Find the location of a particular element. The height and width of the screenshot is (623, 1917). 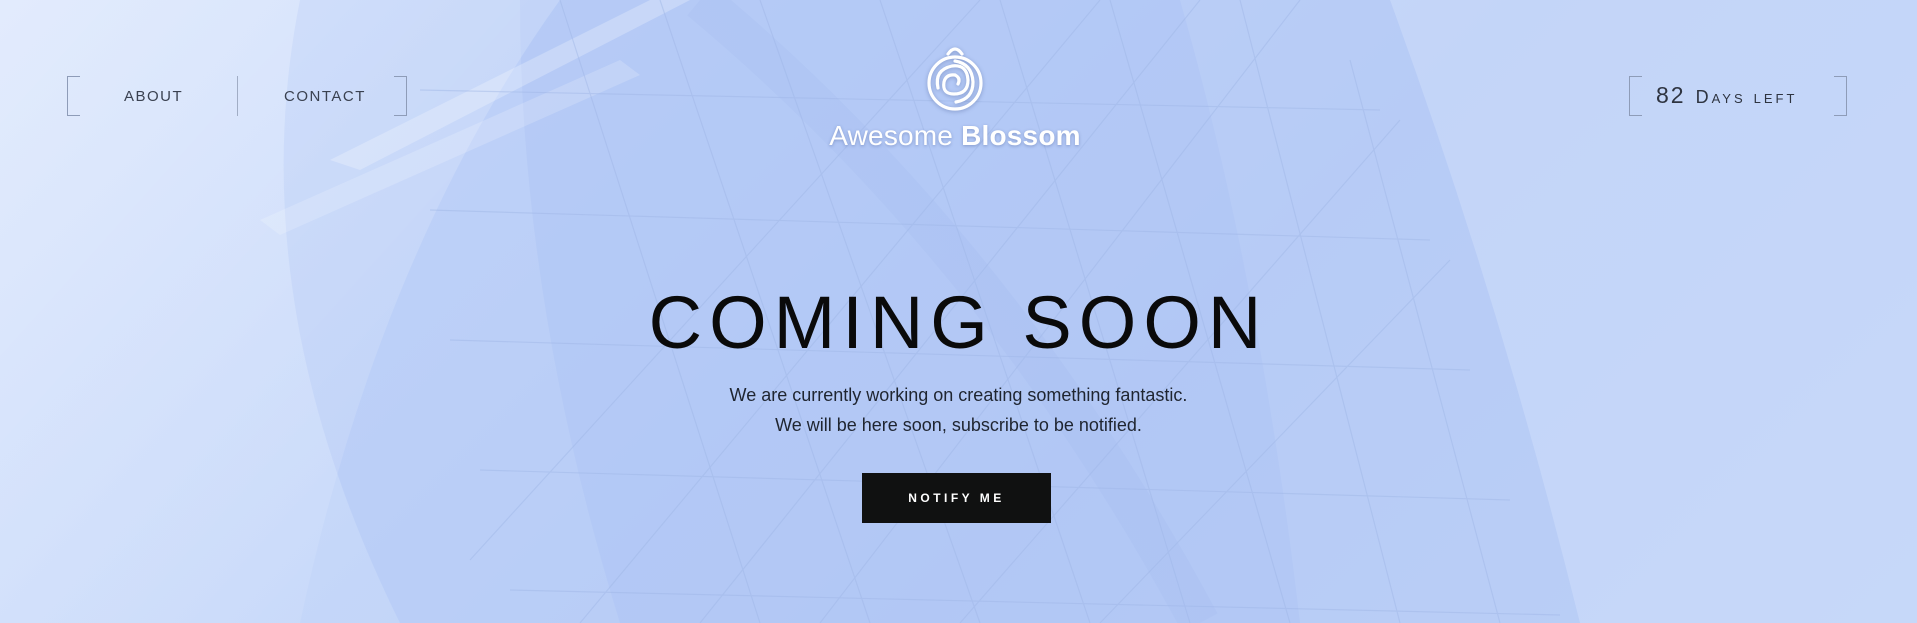

countdown-box: 82 Days left is located at coordinates (1738, 96).